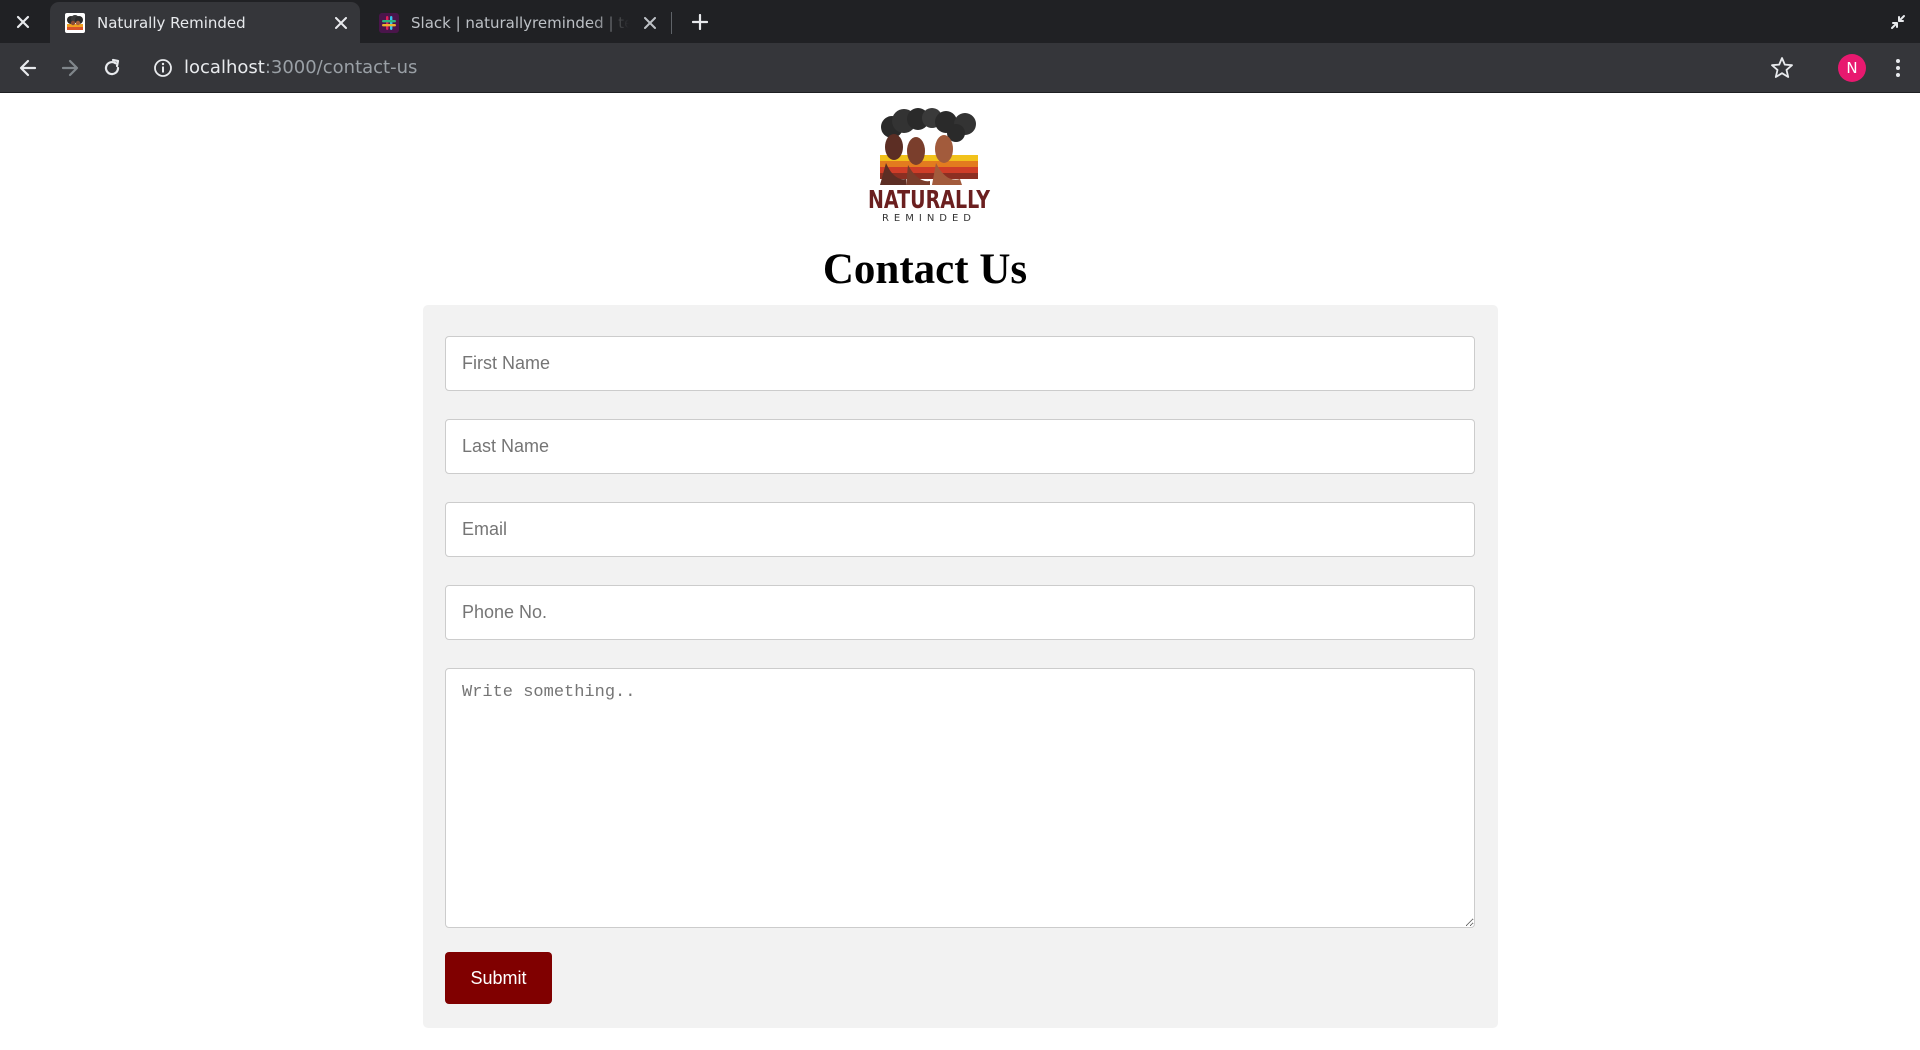  I want to click on address-bar: localhost:3000/contact-us, so click(300, 68).